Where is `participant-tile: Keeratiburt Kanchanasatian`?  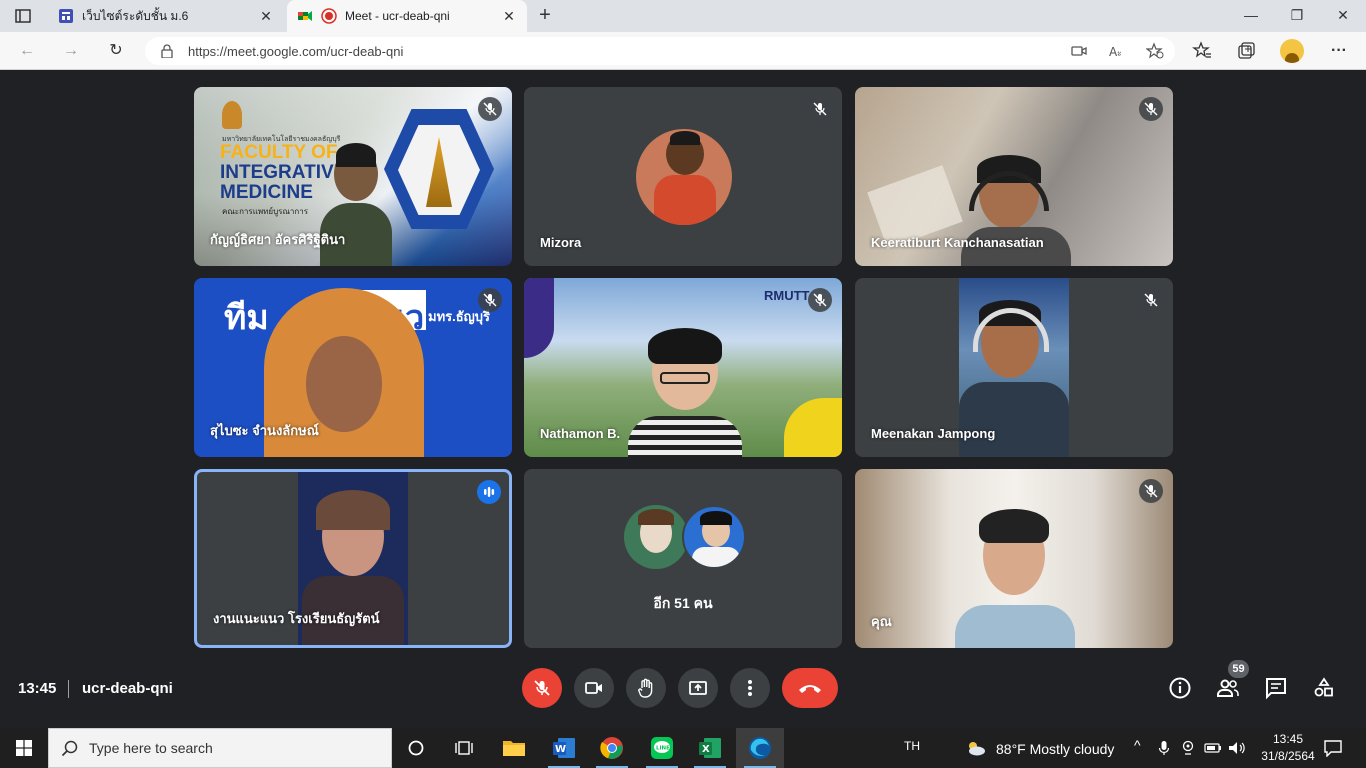 participant-tile: Keeratiburt Kanchanasatian is located at coordinates (1014, 176).